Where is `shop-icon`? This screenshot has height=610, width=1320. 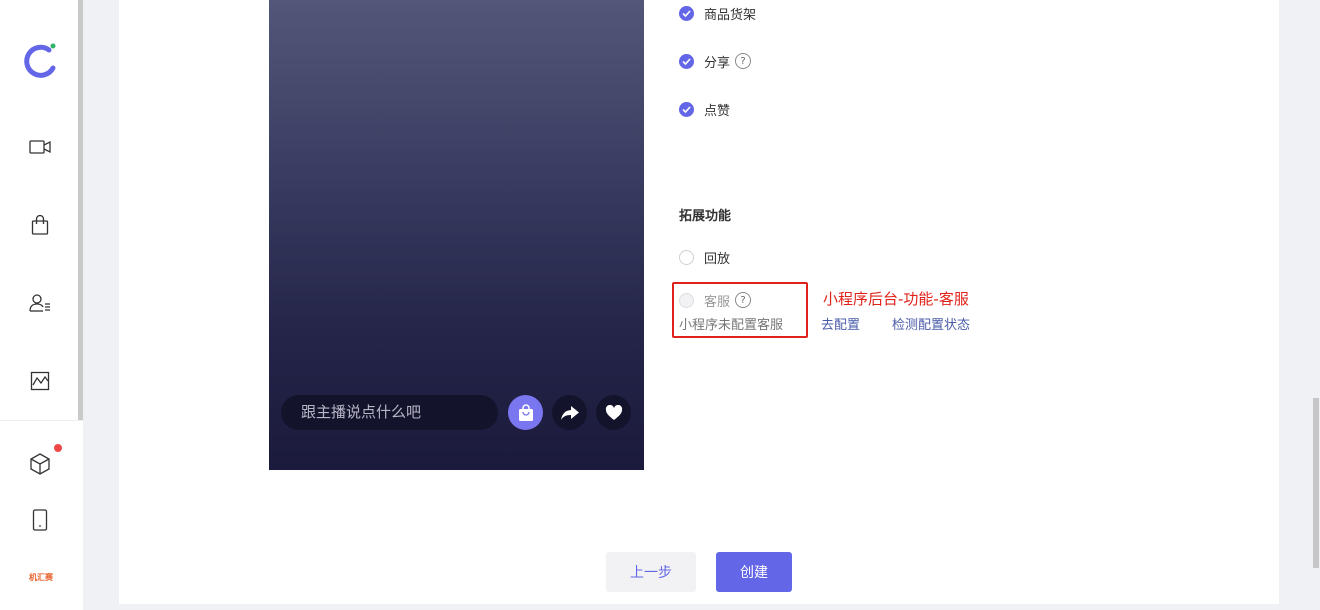
shop-icon is located at coordinates (525, 412).